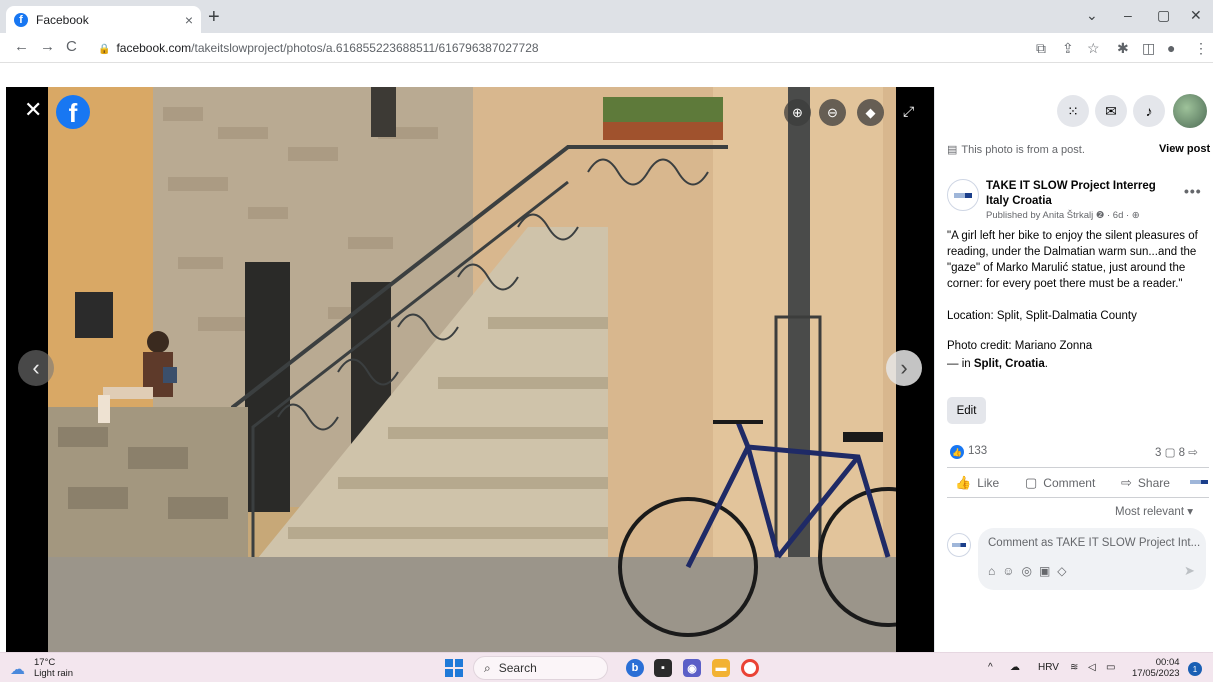 The height and width of the screenshot is (682, 1213). What do you see at coordinates (663, 668) in the screenshot?
I see `task-view-icon: ▪` at bounding box center [663, 668].